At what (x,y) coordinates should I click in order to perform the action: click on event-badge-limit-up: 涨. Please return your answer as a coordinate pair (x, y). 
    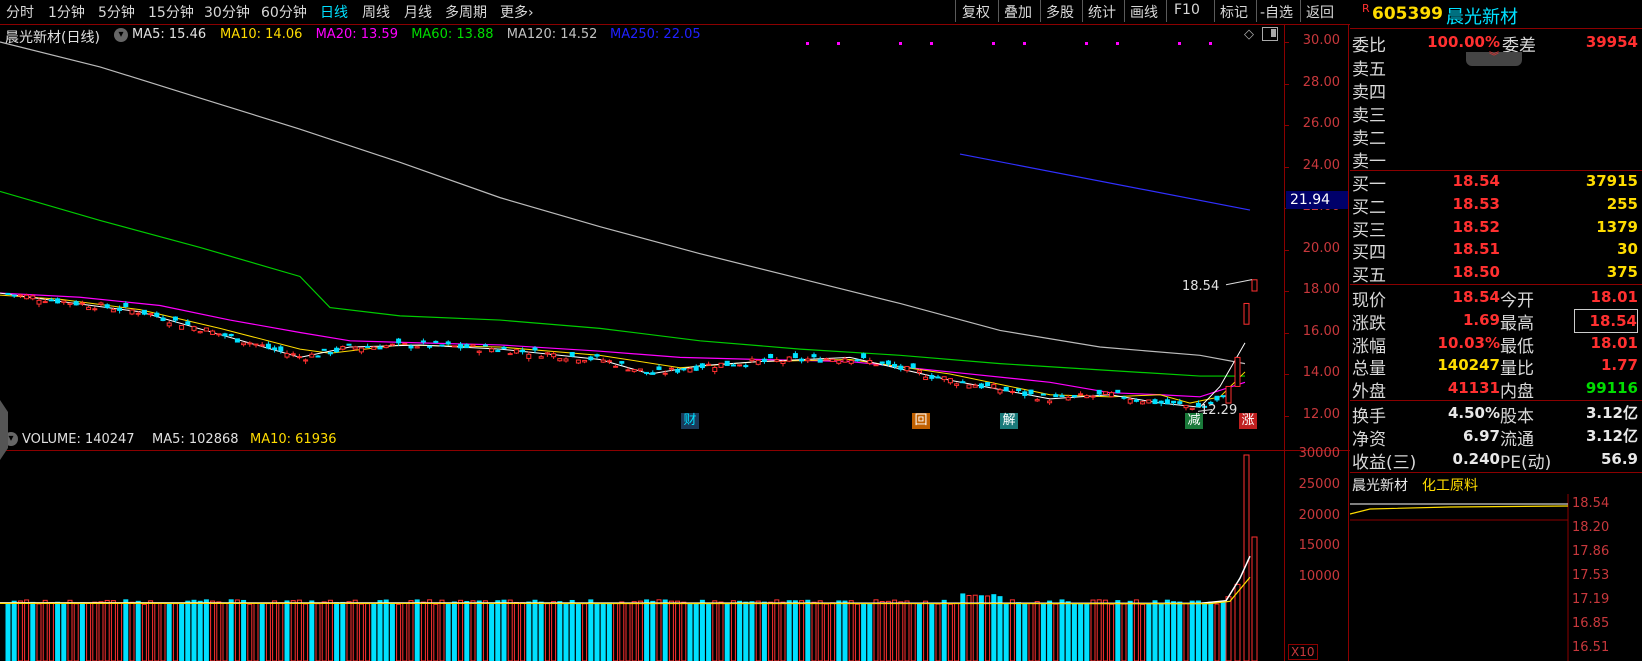
    Looking at the image, I should click on (1248, 421).